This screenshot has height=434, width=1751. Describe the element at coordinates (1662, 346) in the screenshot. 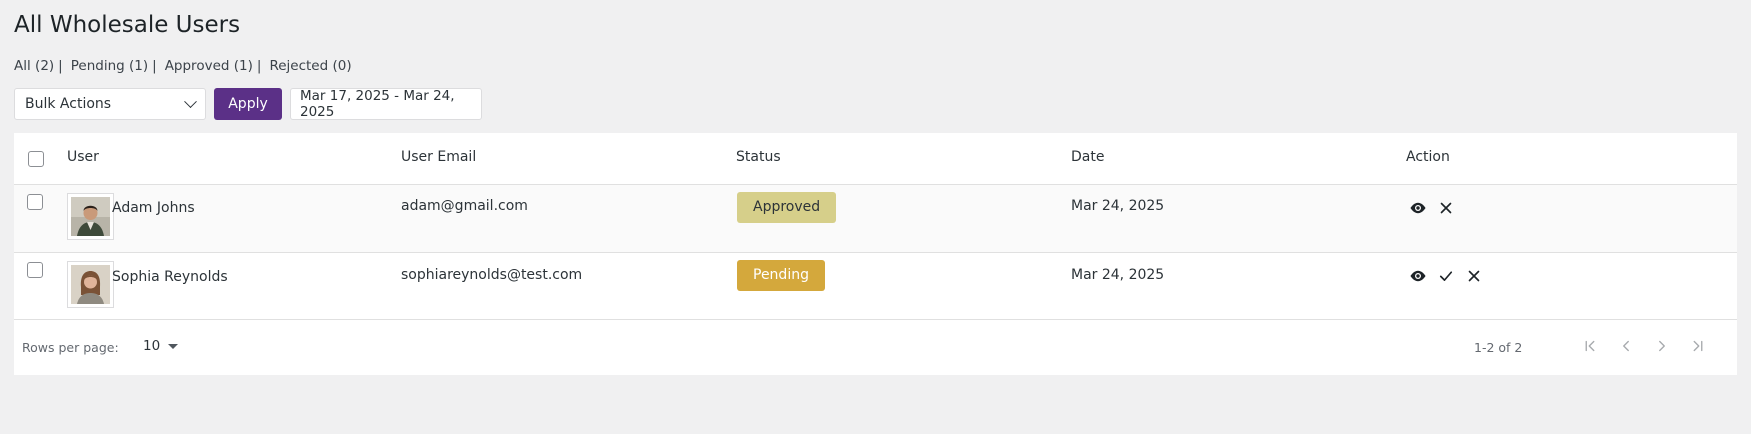

I see `next-page-icon` at that location.